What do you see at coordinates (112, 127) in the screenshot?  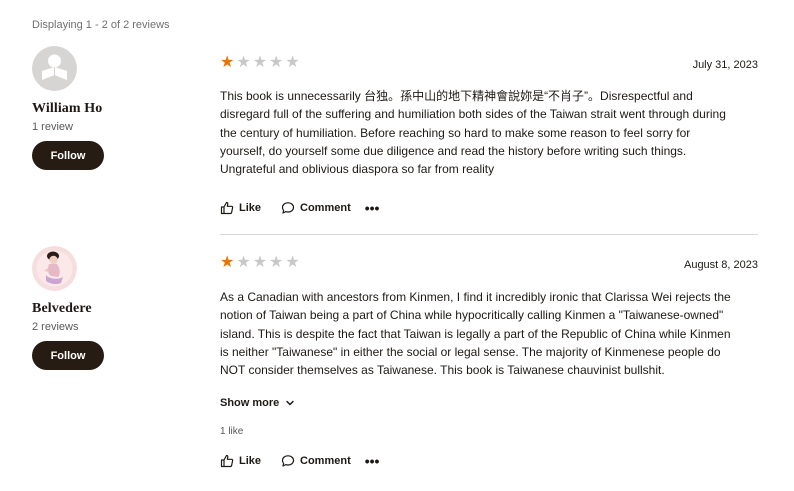 I see `reviewer-review-count: 1 review` at bounding box center [112, 127].